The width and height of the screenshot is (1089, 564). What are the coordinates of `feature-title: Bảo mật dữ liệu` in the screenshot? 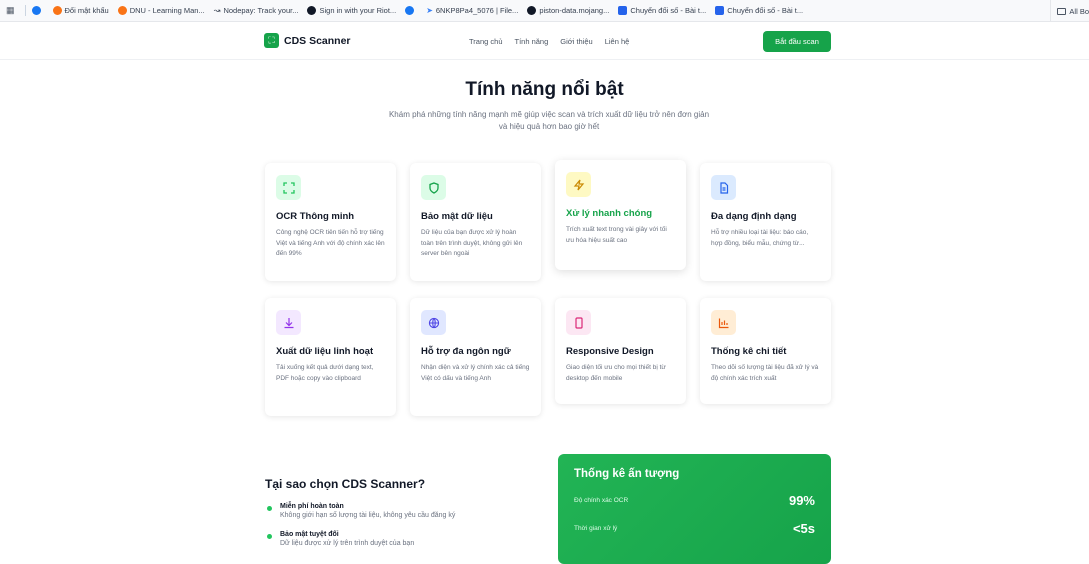 It's located at (457, 216).